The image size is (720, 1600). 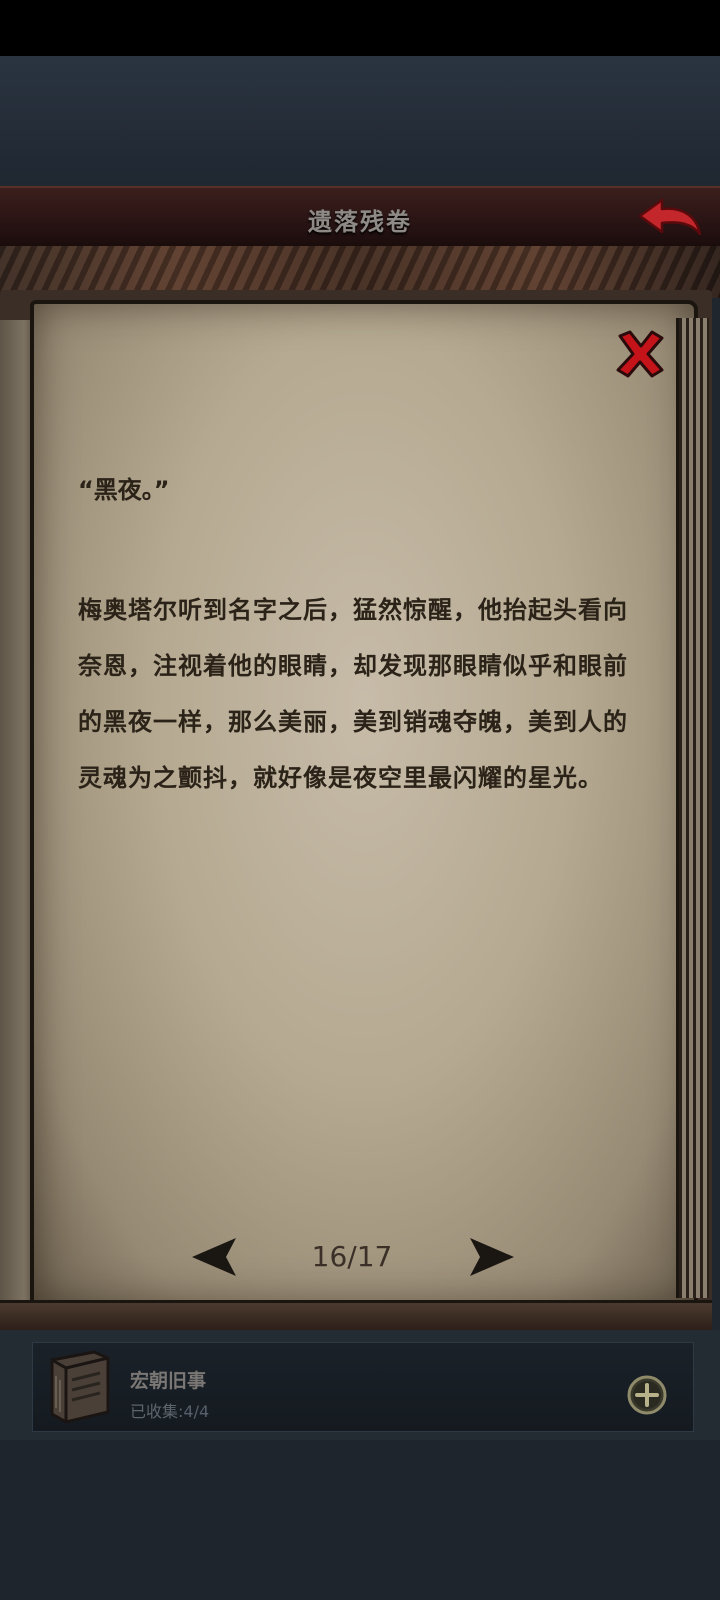 What do you see at coordinates (360, 1520) in the screenshot?
I see `background-bottom` at bounding box center [360, 1520].